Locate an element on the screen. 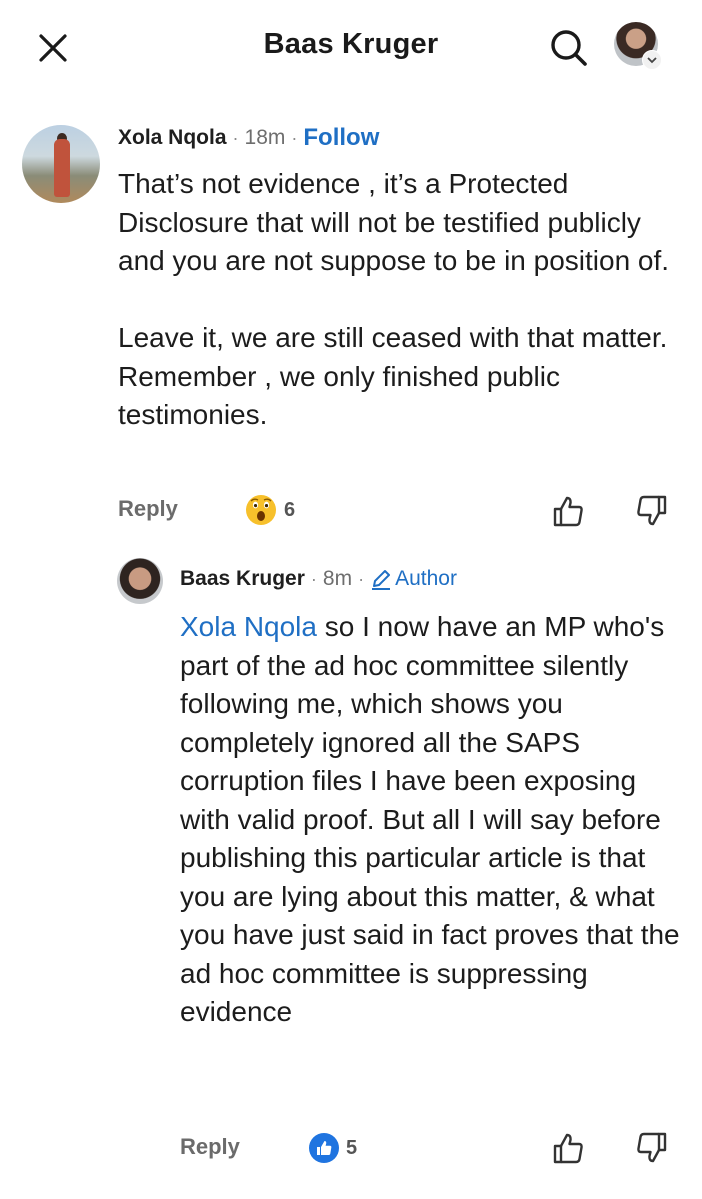  reaction-summary: 5 is located at coordinates (332, 1148).